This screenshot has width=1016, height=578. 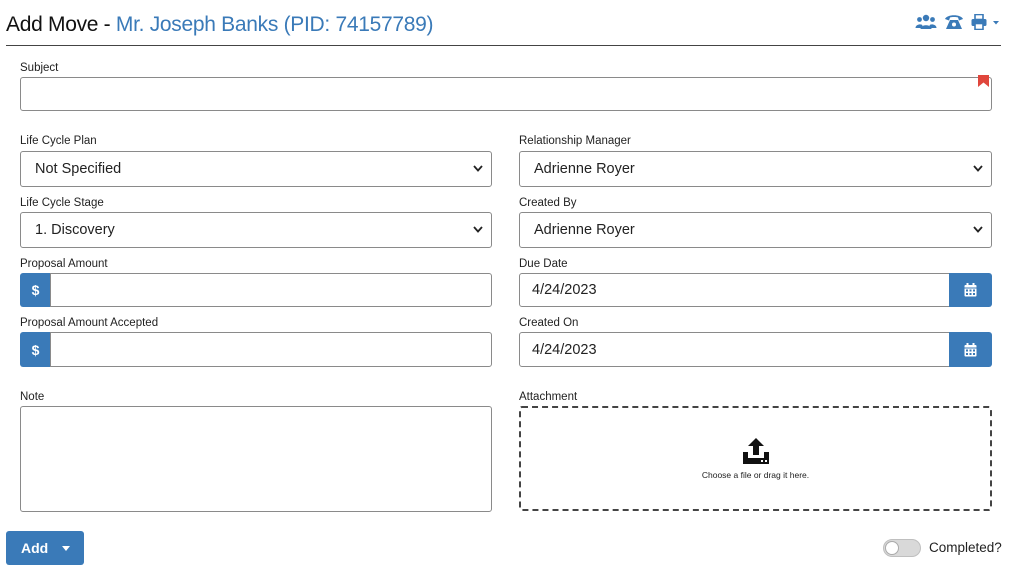 I want to click on life-cycle-stage-select: 1. Discovery, so click(x=256, y=230).